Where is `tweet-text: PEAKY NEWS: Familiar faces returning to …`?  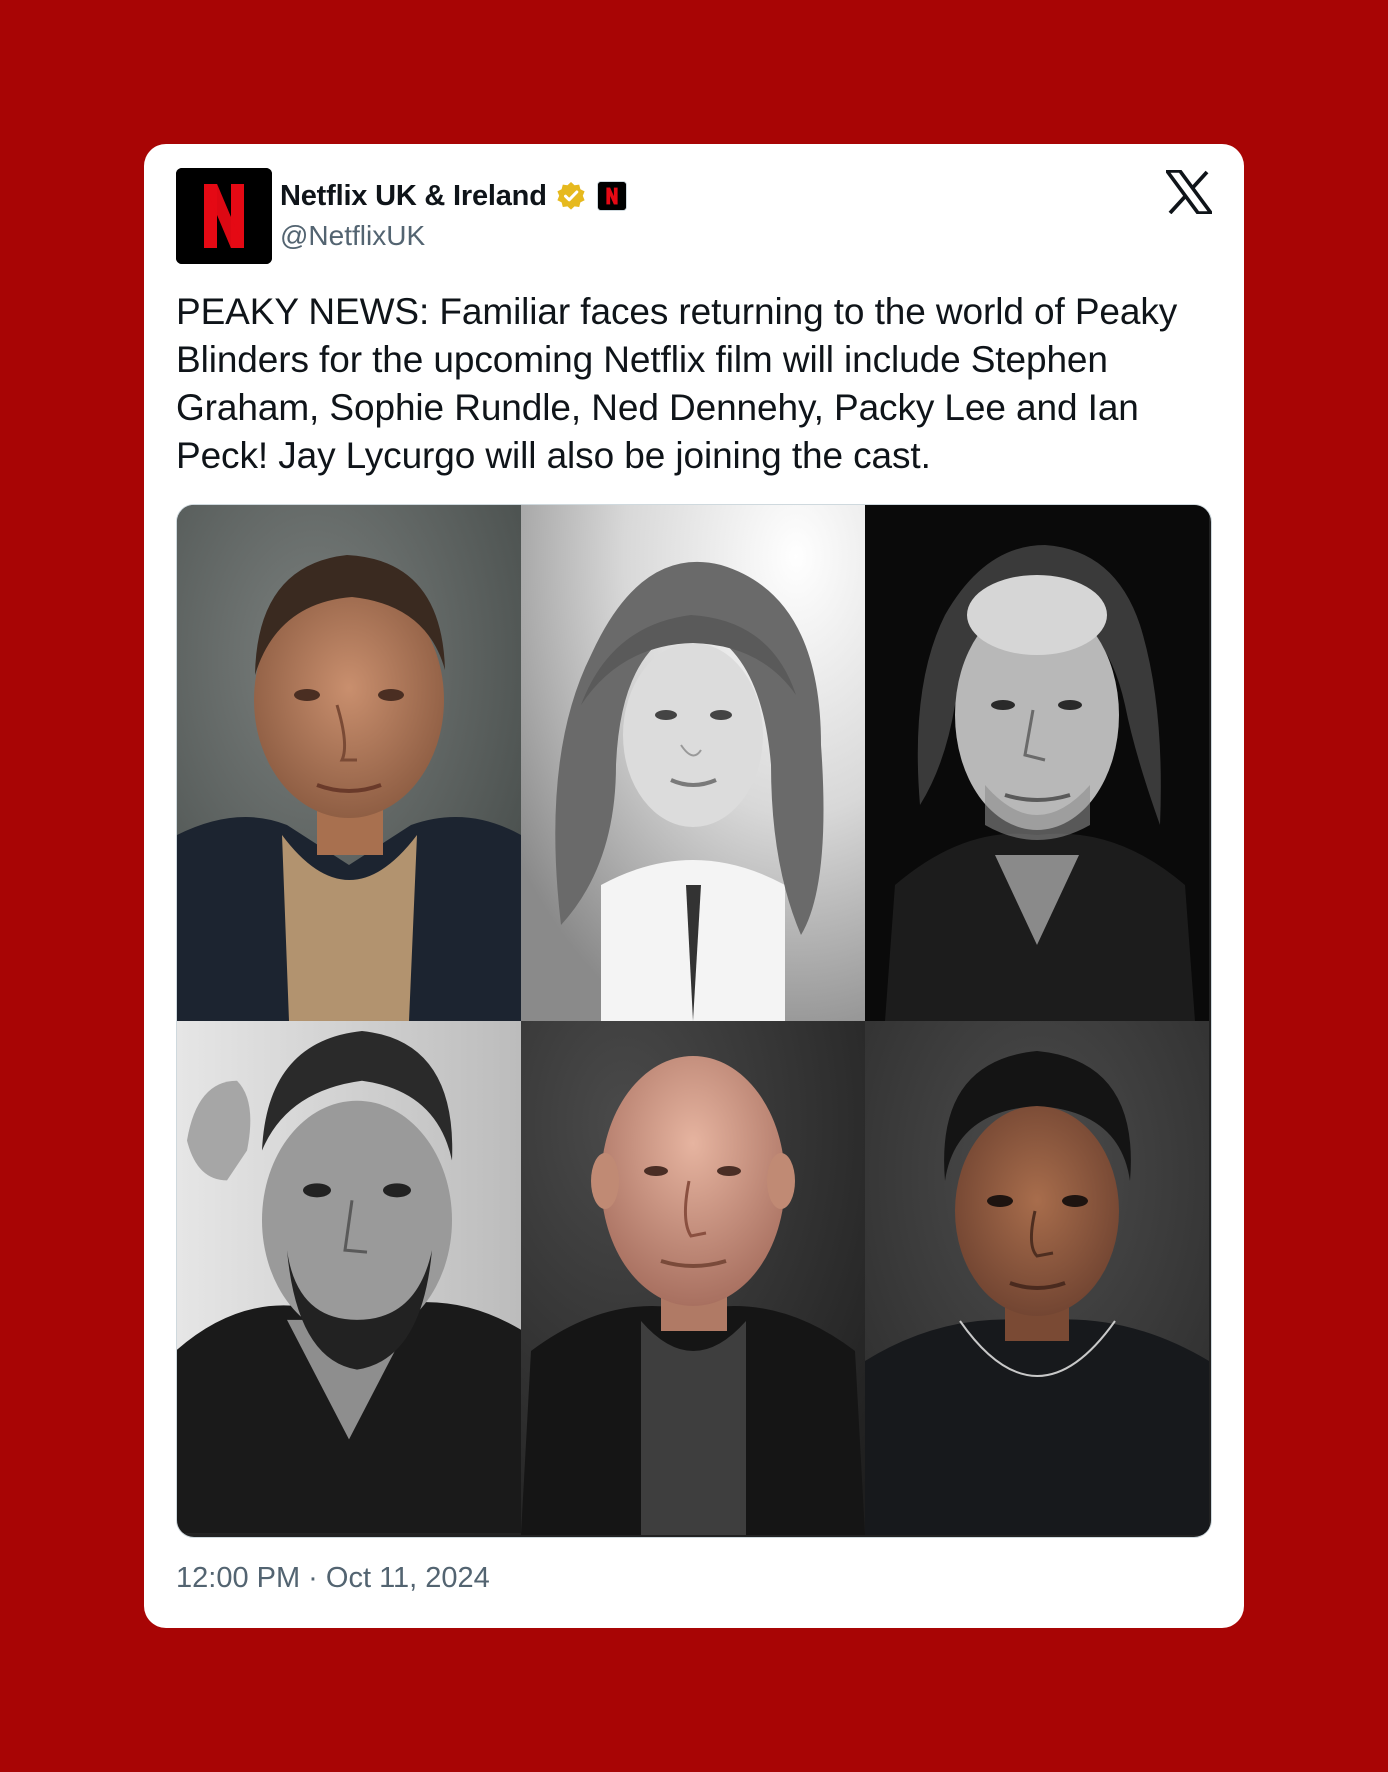
tweet-text: PEAKY NEWS: Familiar faces returning to … is located at coordinates (677, 383).